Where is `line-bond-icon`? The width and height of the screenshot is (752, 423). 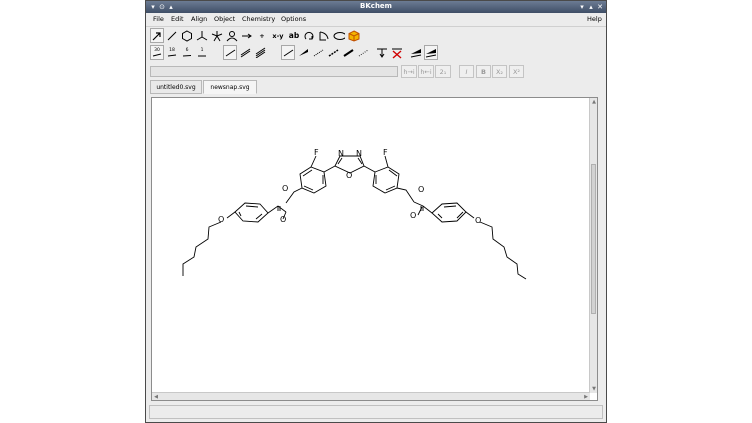
line-bond-icon is located at coordinates (288, 53).